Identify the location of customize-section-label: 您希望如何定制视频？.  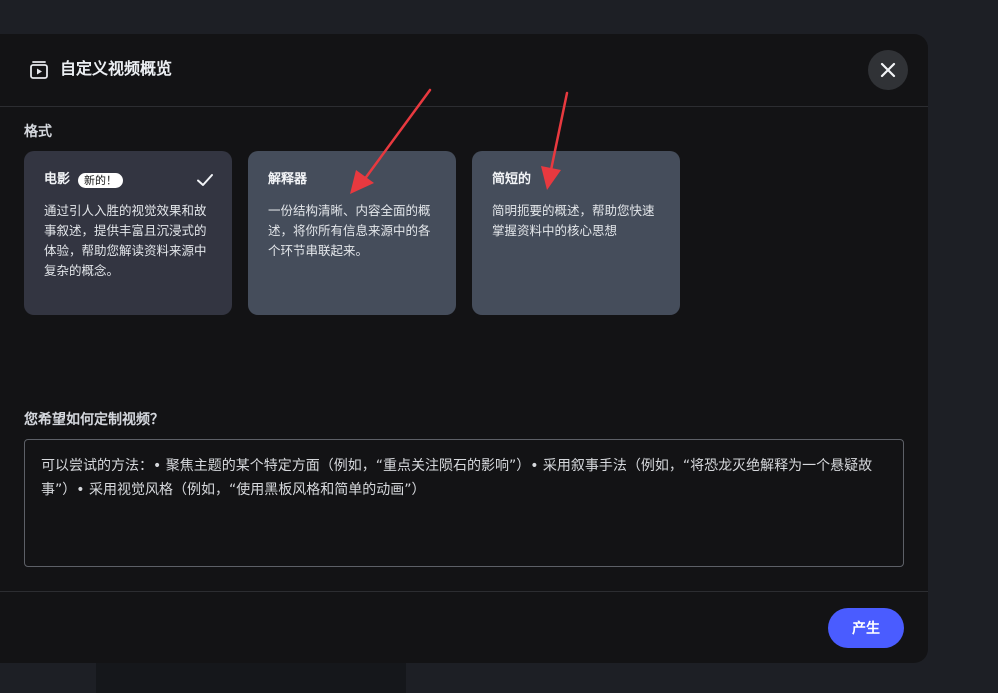
(94, 420).